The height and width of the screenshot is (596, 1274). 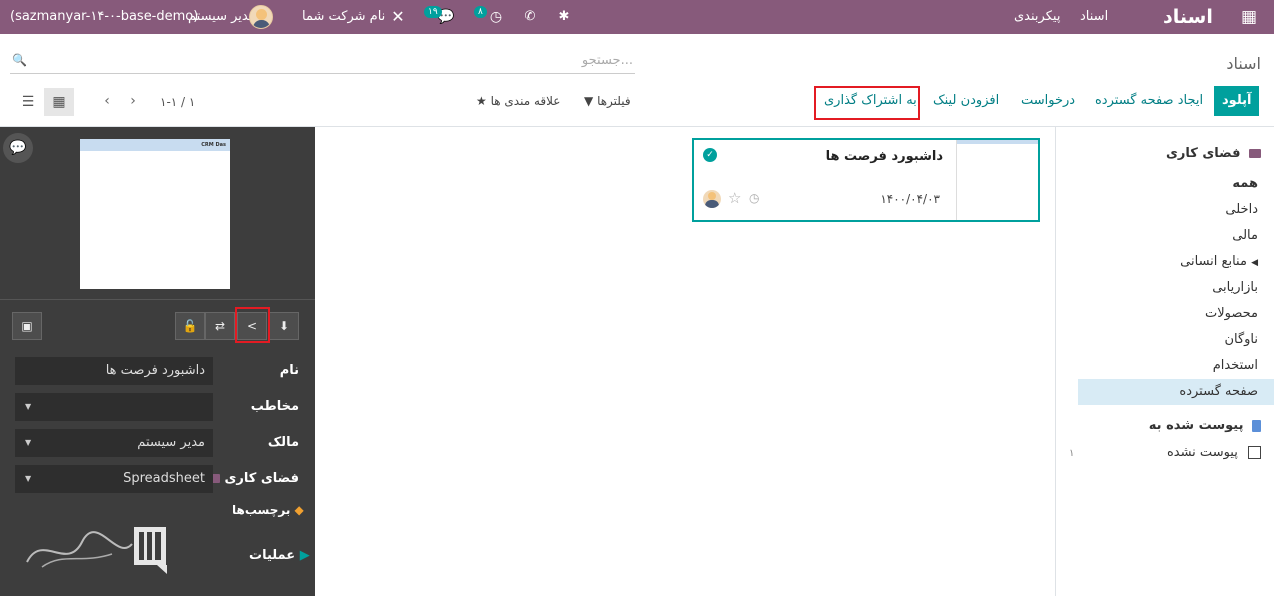 I want to click on tools-icon: ✕, so click(x=398, y=17).